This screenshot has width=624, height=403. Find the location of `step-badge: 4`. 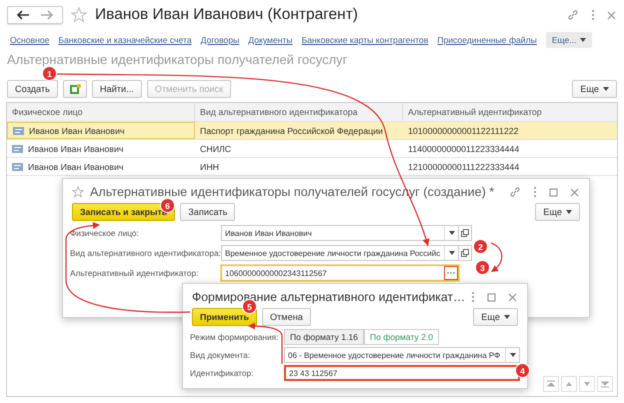

step-badge: 4 is located at coordinates (522, 370).